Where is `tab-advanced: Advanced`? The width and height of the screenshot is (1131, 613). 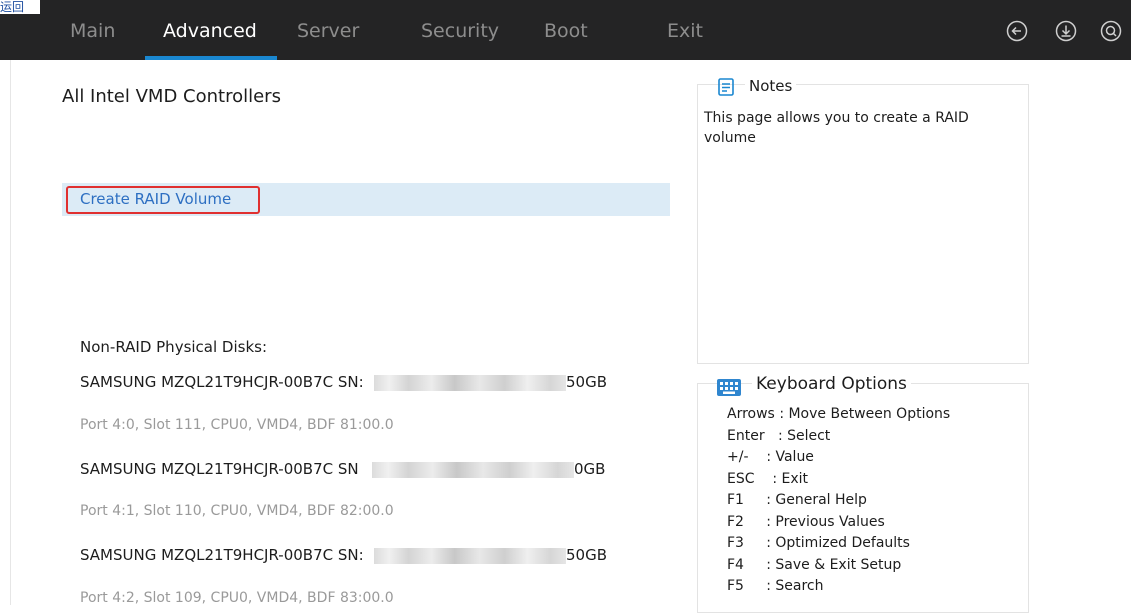 tab-advanced: Advanced is located at coordinates (210, 31).